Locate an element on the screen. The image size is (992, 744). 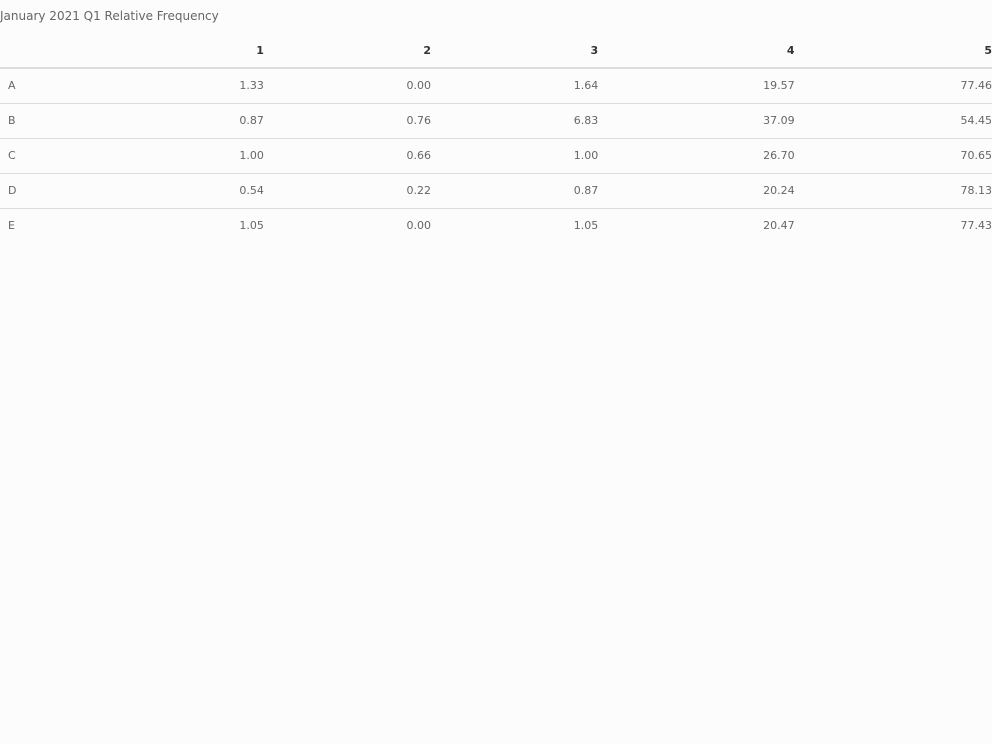
table-cell: 6.83 is located at coordinates (515, 121).